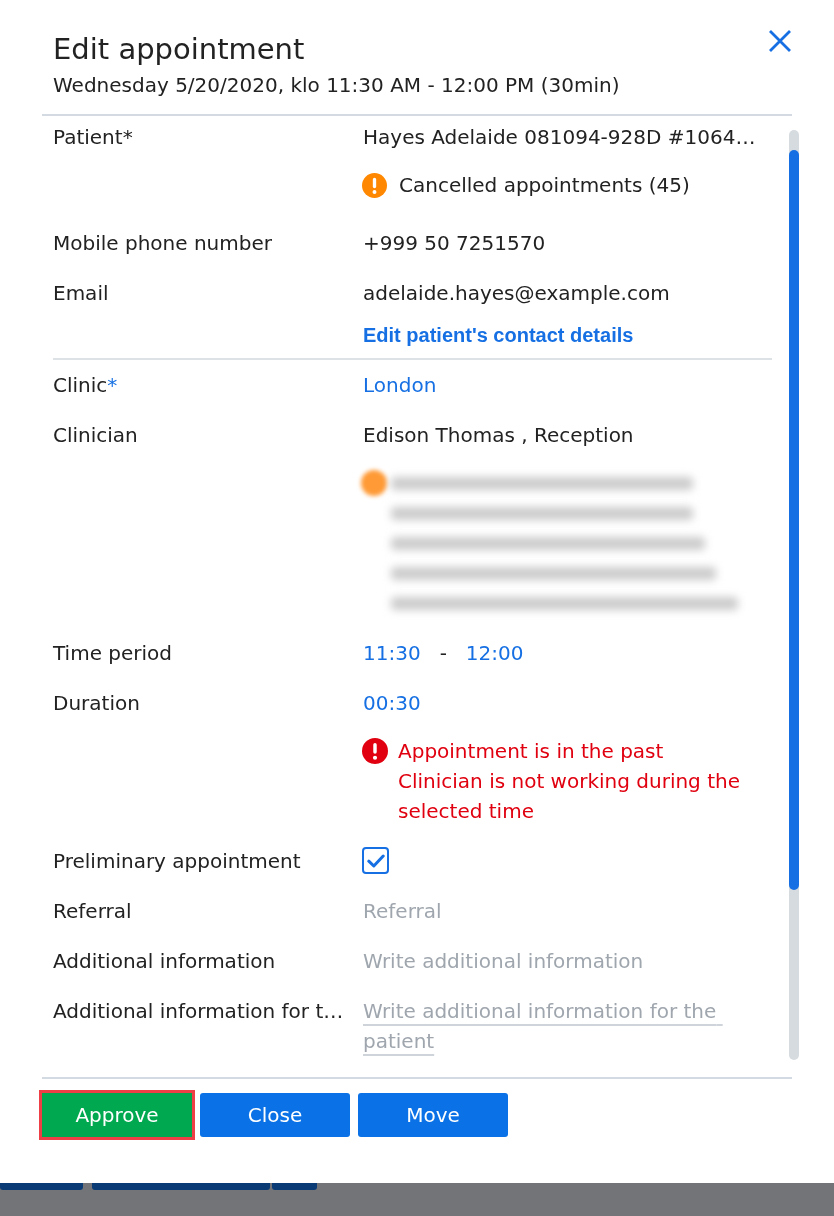 This screenshot has height=1216, width=834. Describe the element at coordinates (569, 796) in the screenshot. I see `error-message: Clinician is not working during the selected time` at that location.